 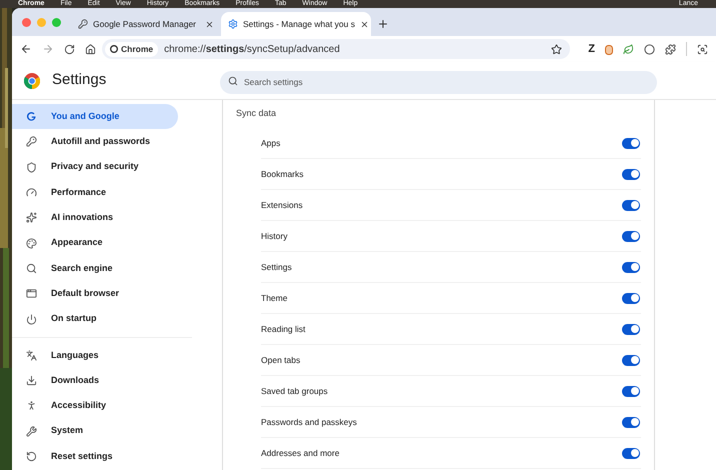 I want to click on sidebar-item: Search engine, so click(x=95, y=269).